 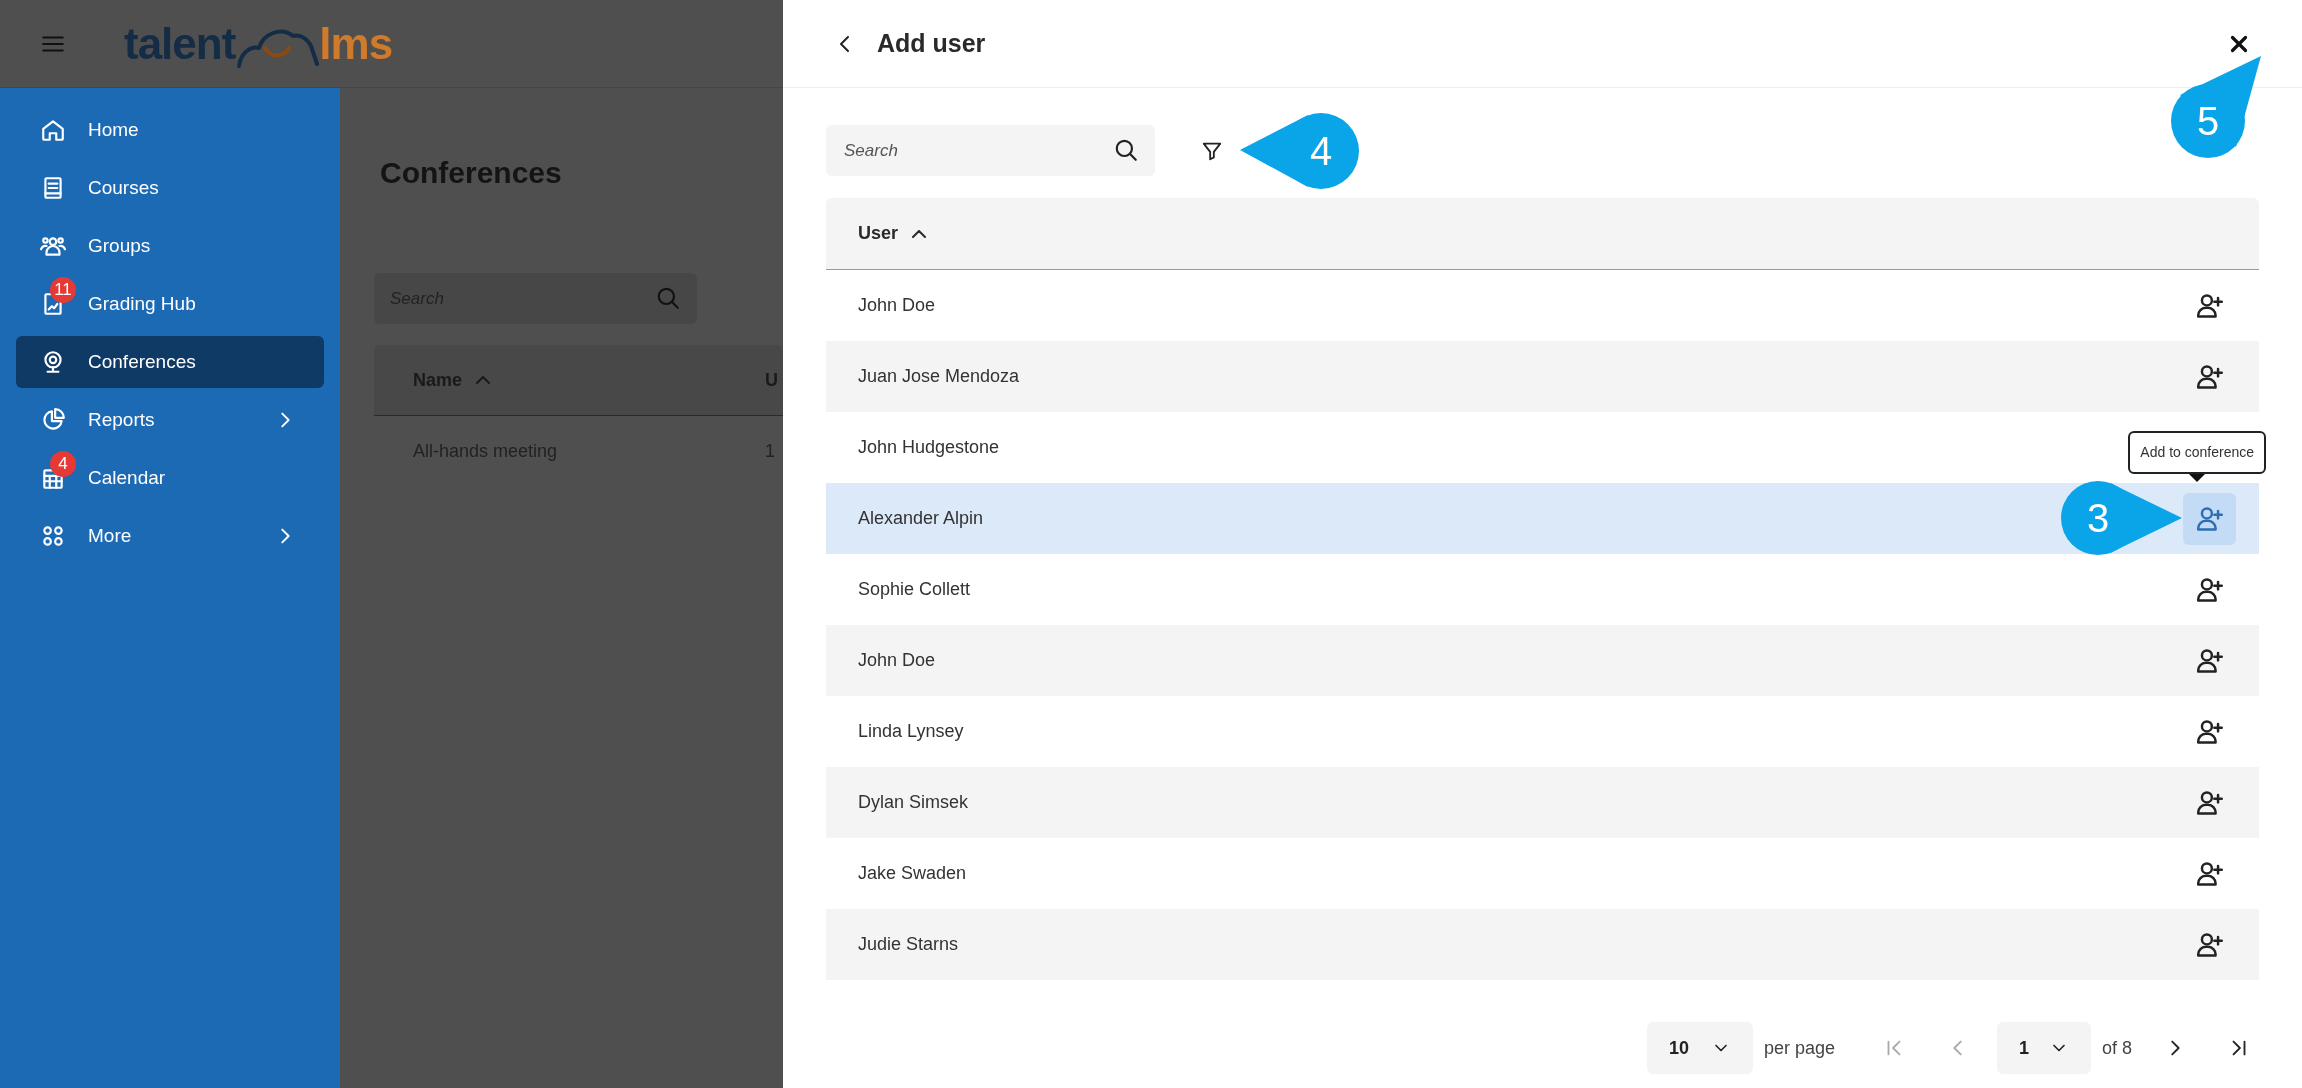 I want to click on sidebar-item-label: Home, so click(x=114, y=129).